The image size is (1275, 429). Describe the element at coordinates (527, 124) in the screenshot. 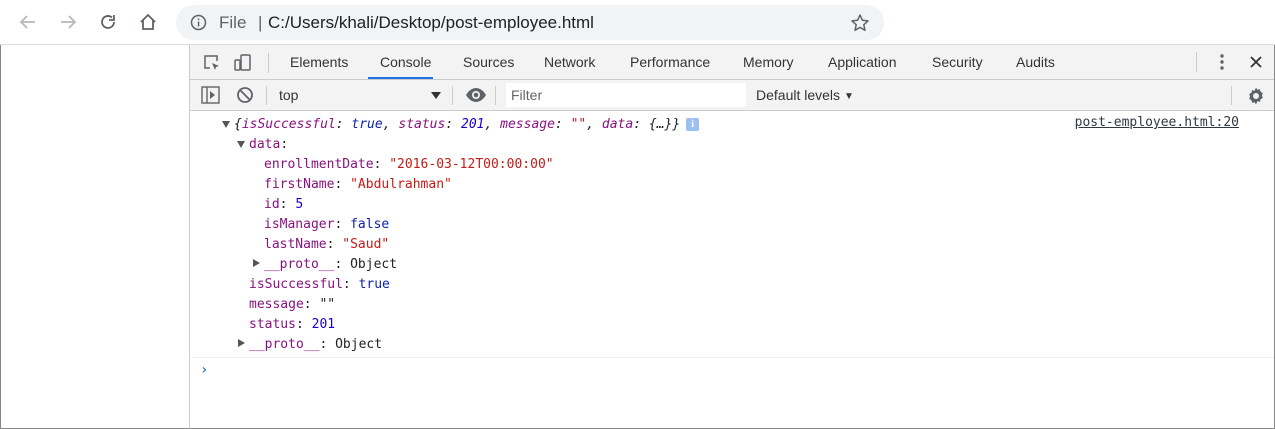

I see `summary-key: message` at that location.